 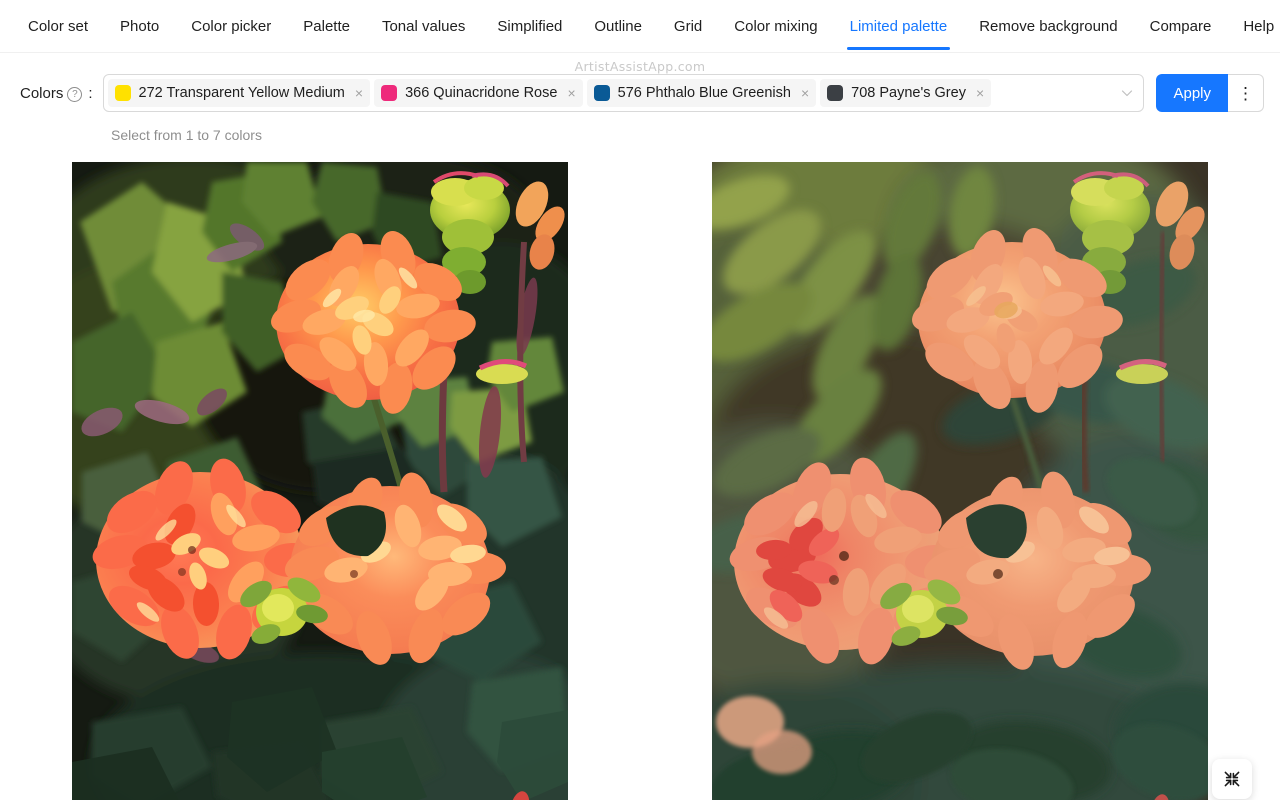 What do you see at coordinates (640, 66) in the screenshot?
I see `site-watermark: ArtistAssistApp.com` at bounding box center [640, 66].